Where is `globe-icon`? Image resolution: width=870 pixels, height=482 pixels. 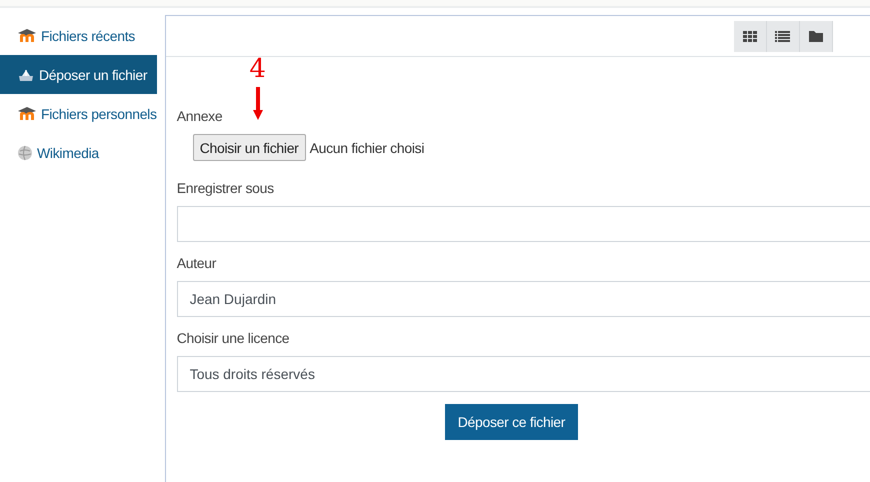
globe-icon is located at coordinates (25, 152).